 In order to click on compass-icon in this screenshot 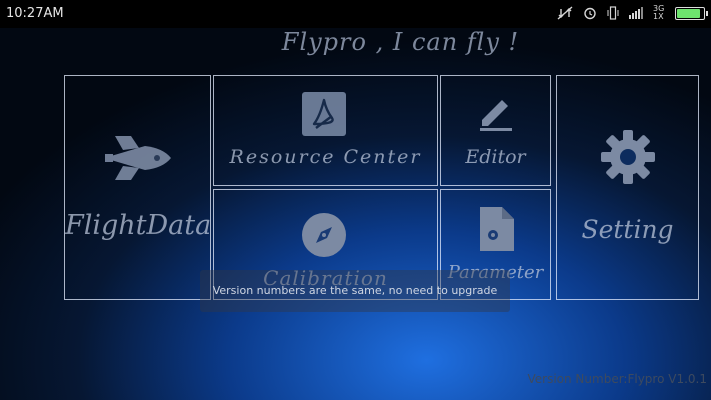, I will do `click(324, 235)`.